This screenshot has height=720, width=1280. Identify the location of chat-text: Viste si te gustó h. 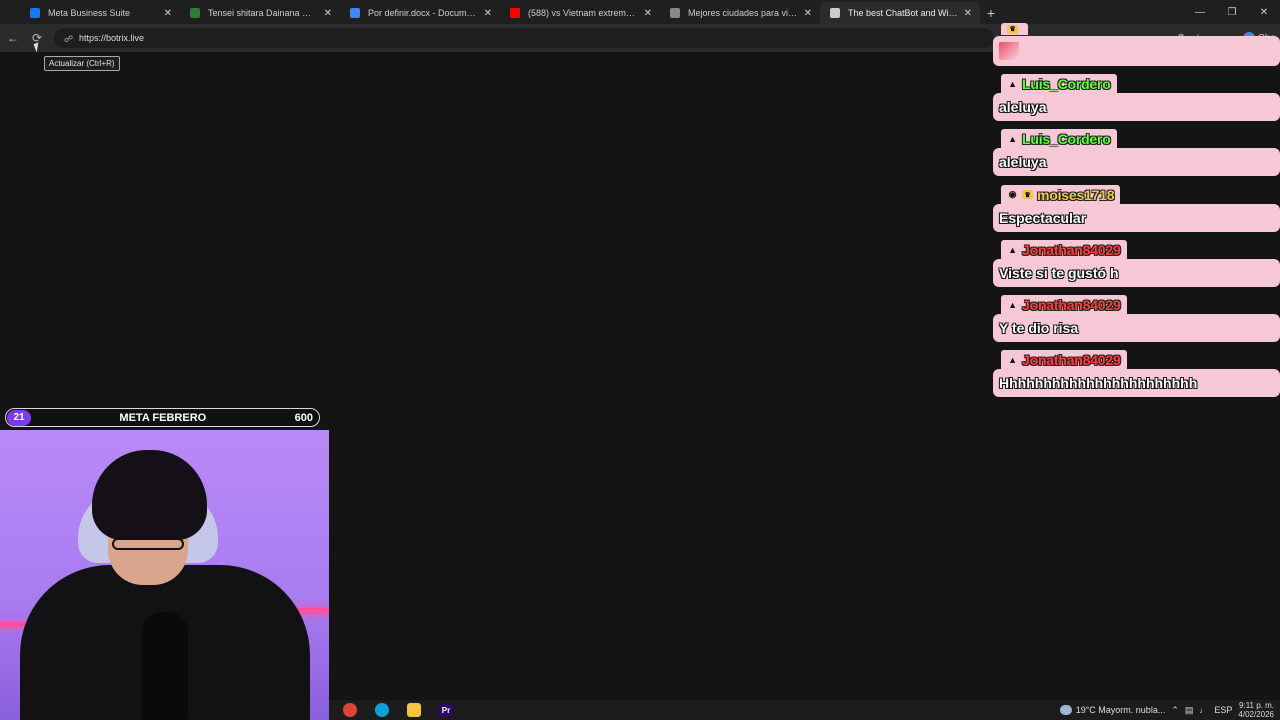
(1059, 272).